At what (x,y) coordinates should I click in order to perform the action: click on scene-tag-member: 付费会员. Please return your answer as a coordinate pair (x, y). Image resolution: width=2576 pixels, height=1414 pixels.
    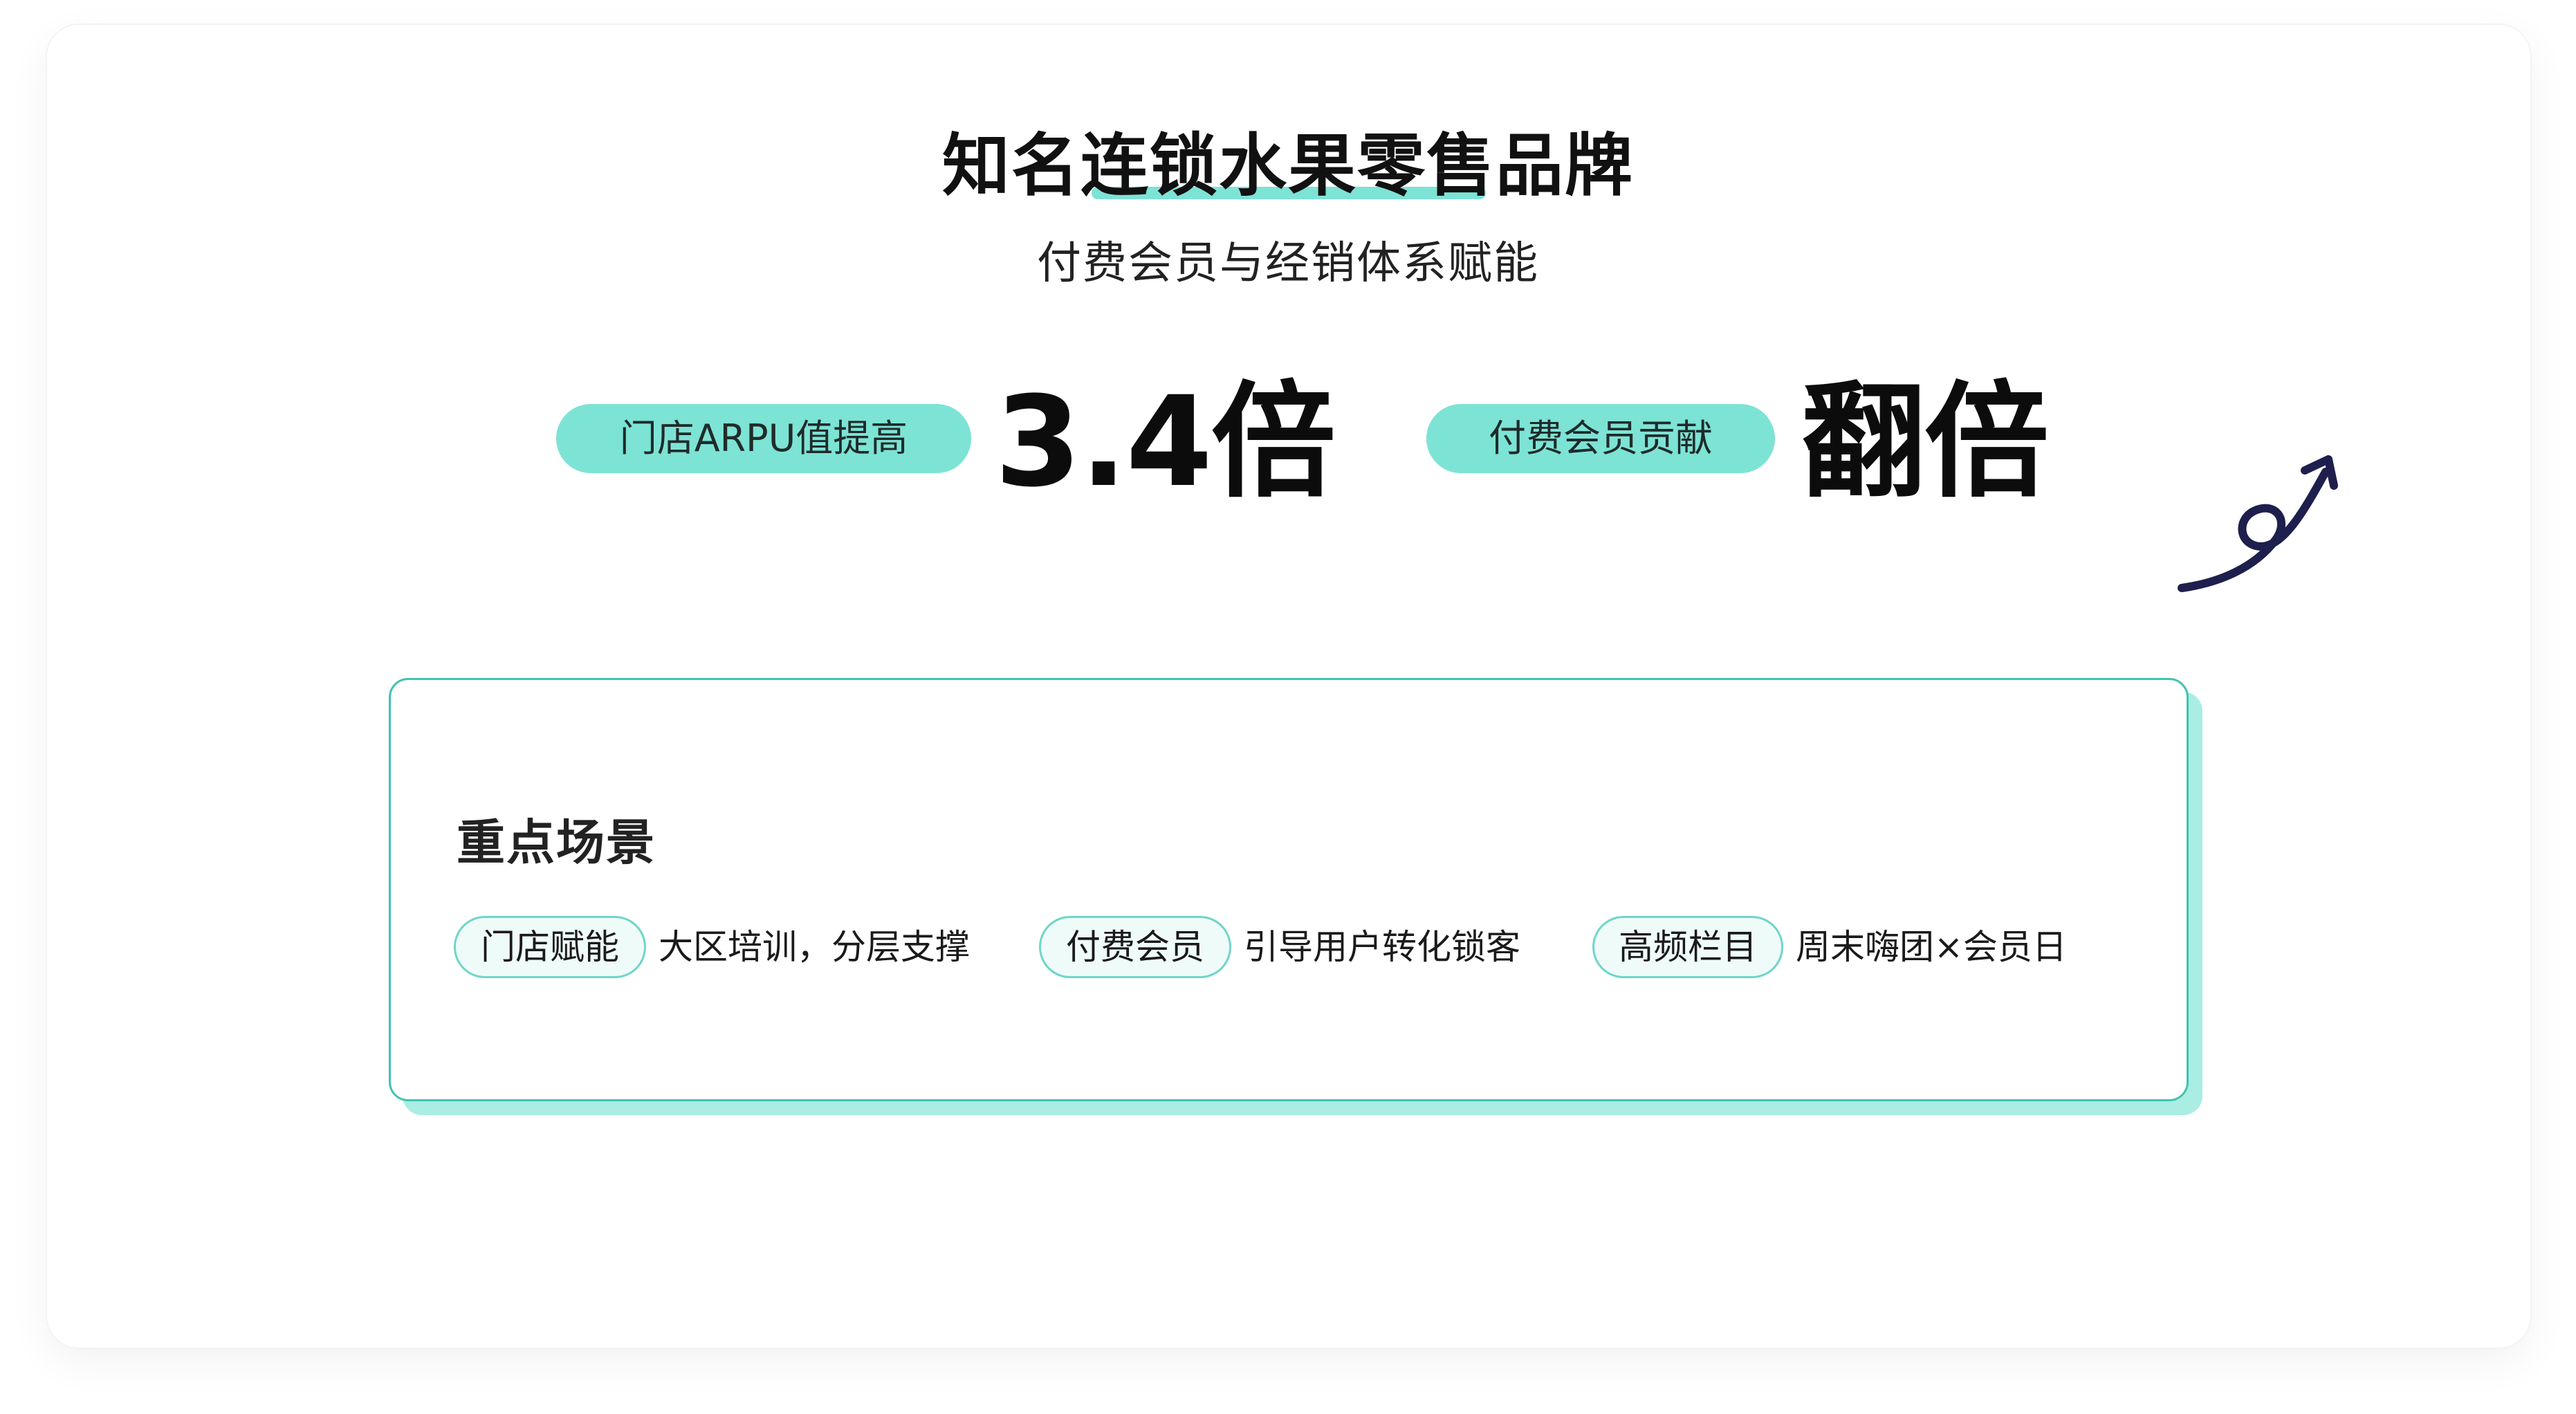
    Looking at the image, I should click on (1135, 947).